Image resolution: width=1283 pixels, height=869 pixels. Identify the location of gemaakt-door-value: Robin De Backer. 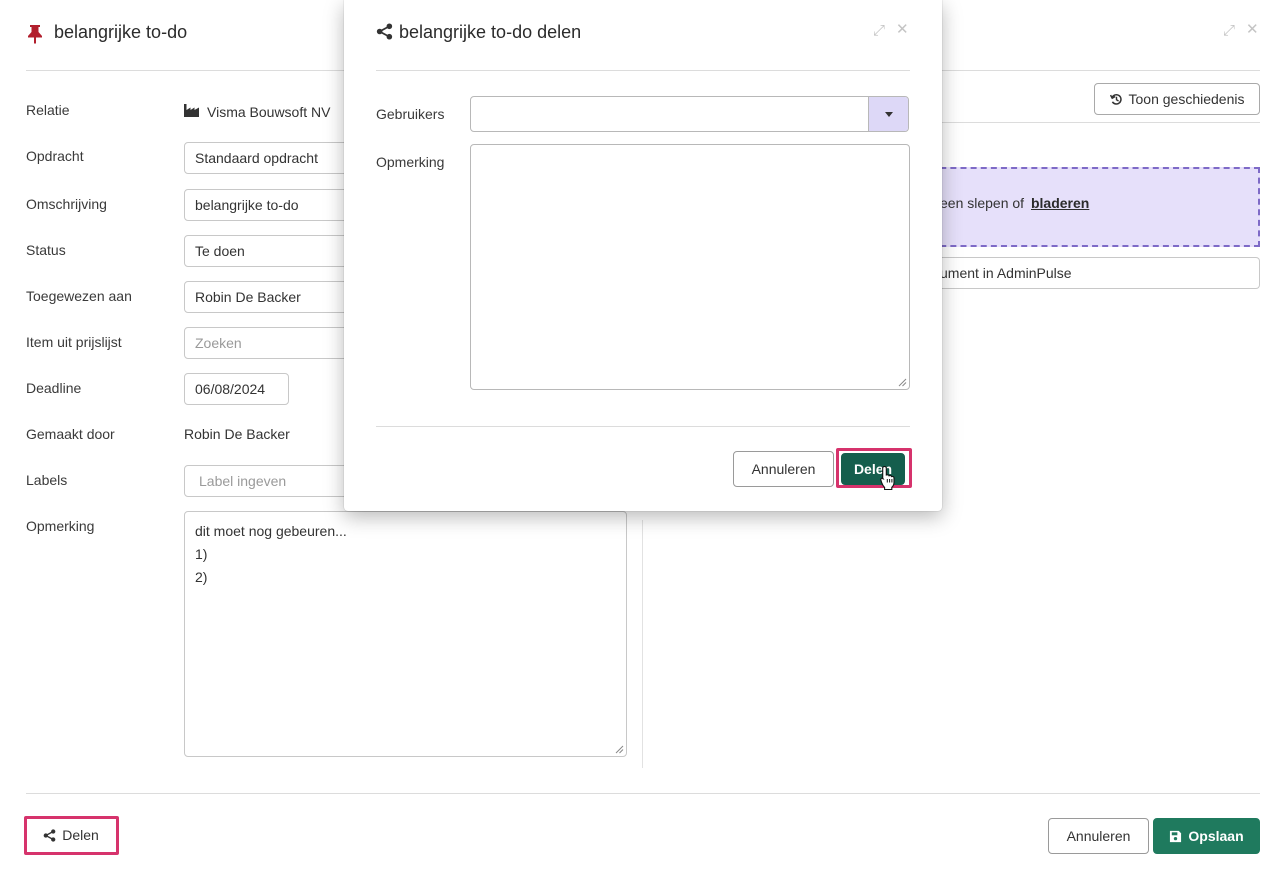
(237, 434).